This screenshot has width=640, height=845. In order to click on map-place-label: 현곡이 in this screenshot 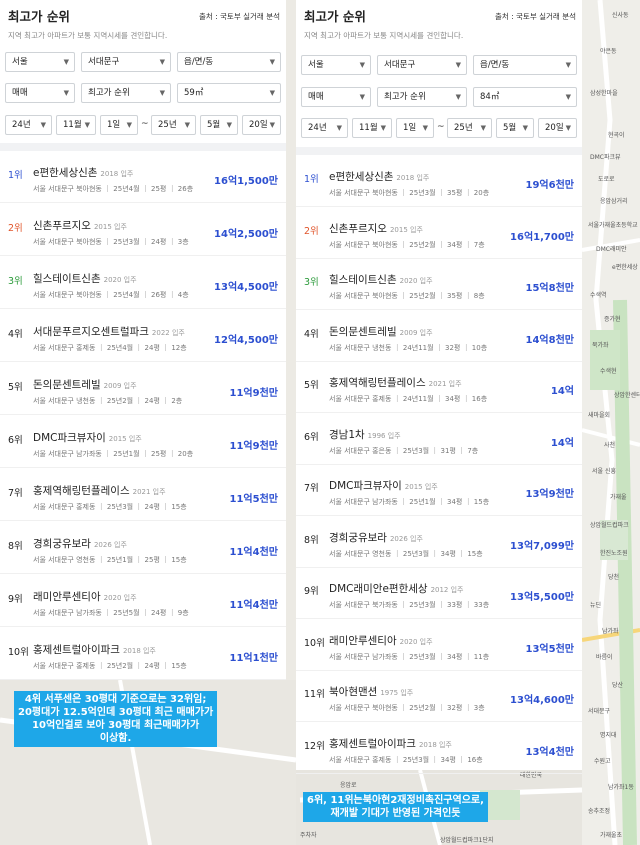, I will do `click(616, 134)`.